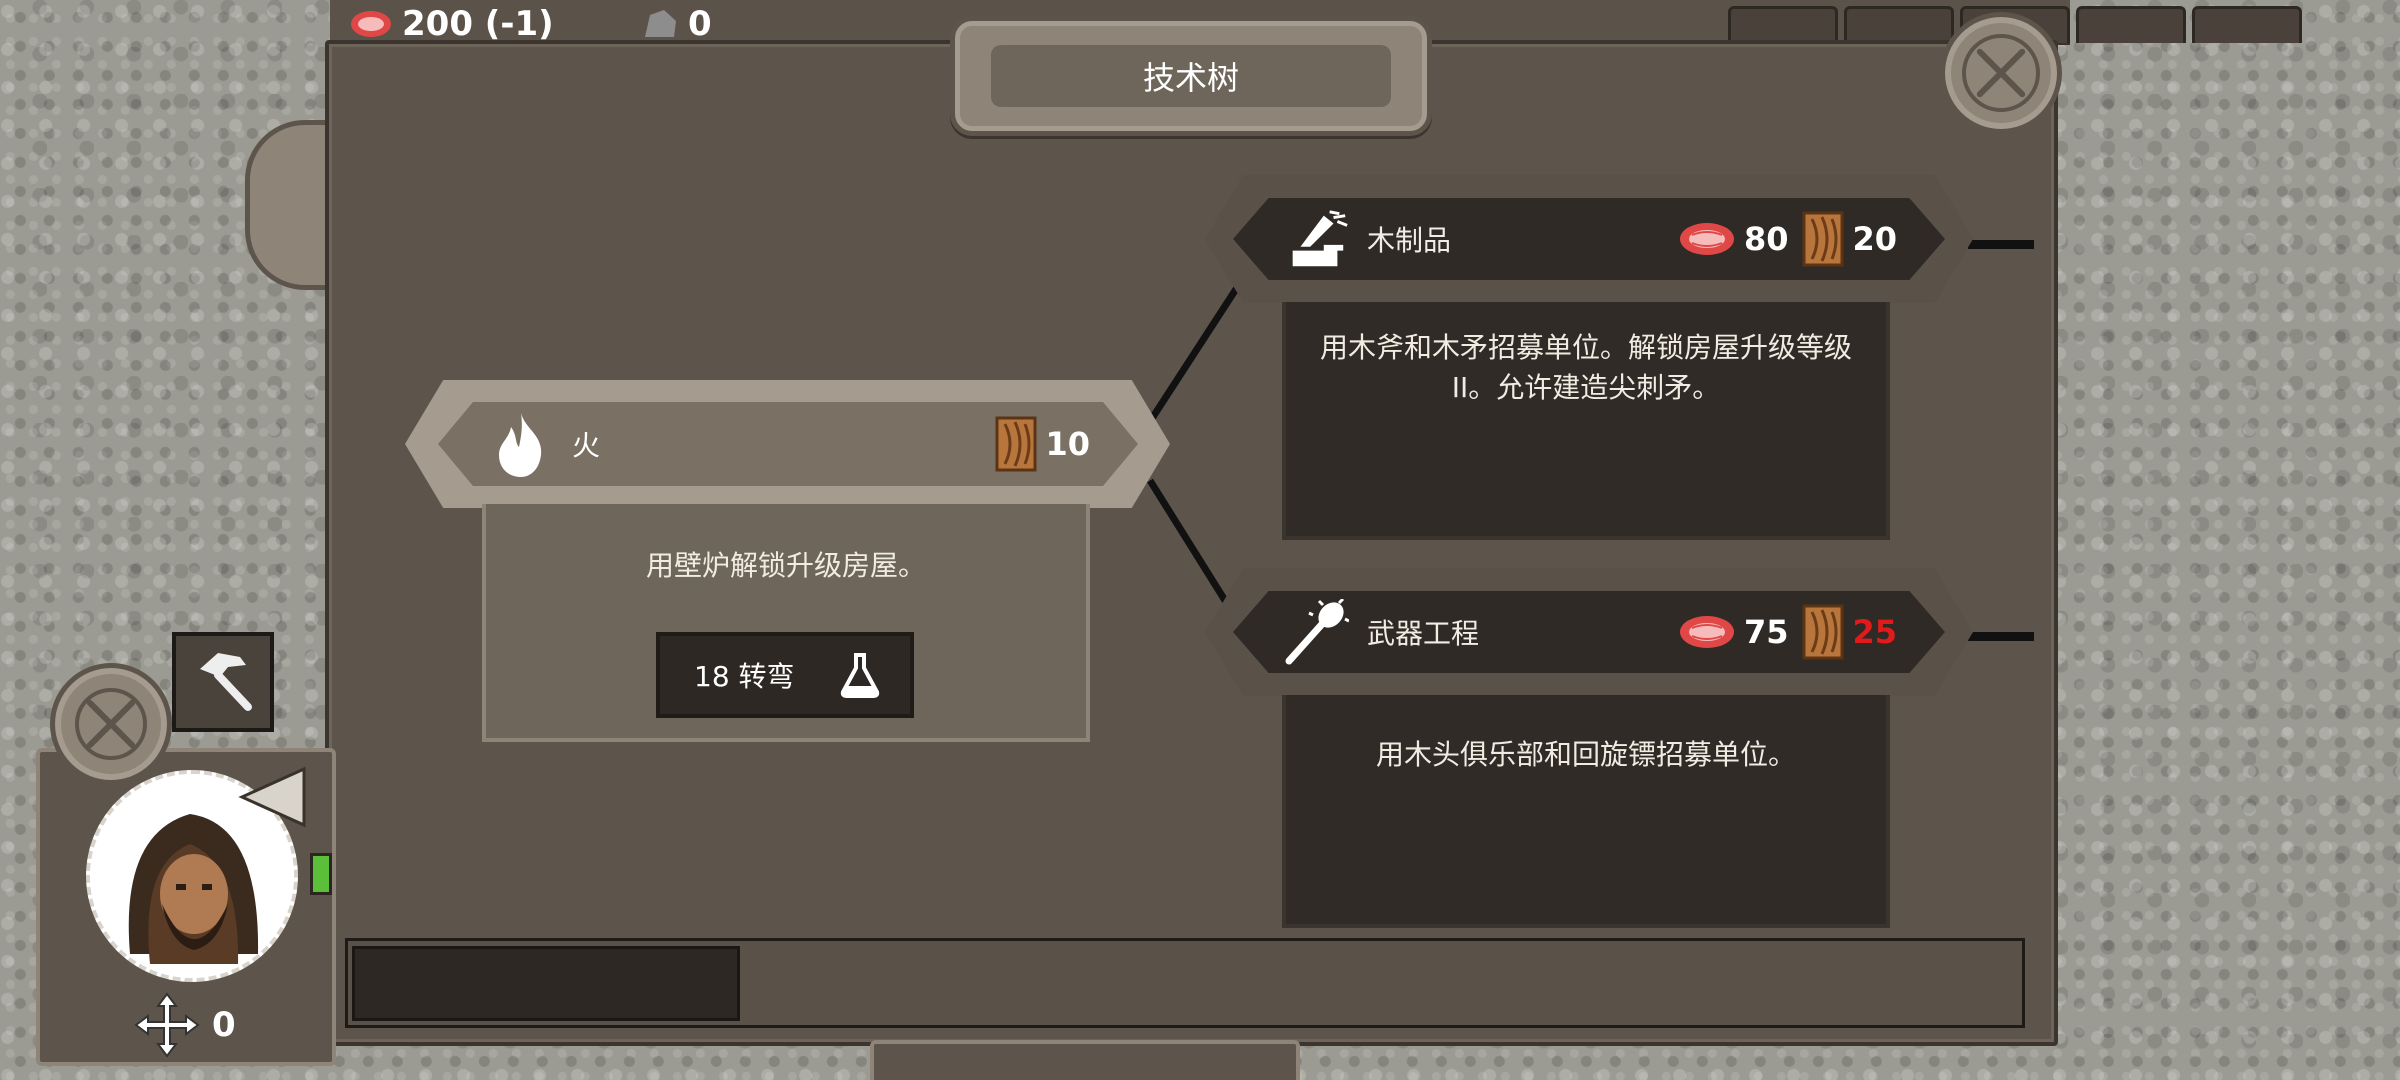 This screenshot has width=2400, height=1080. I want to click on wood-cost: 20, so click(1849, 239).